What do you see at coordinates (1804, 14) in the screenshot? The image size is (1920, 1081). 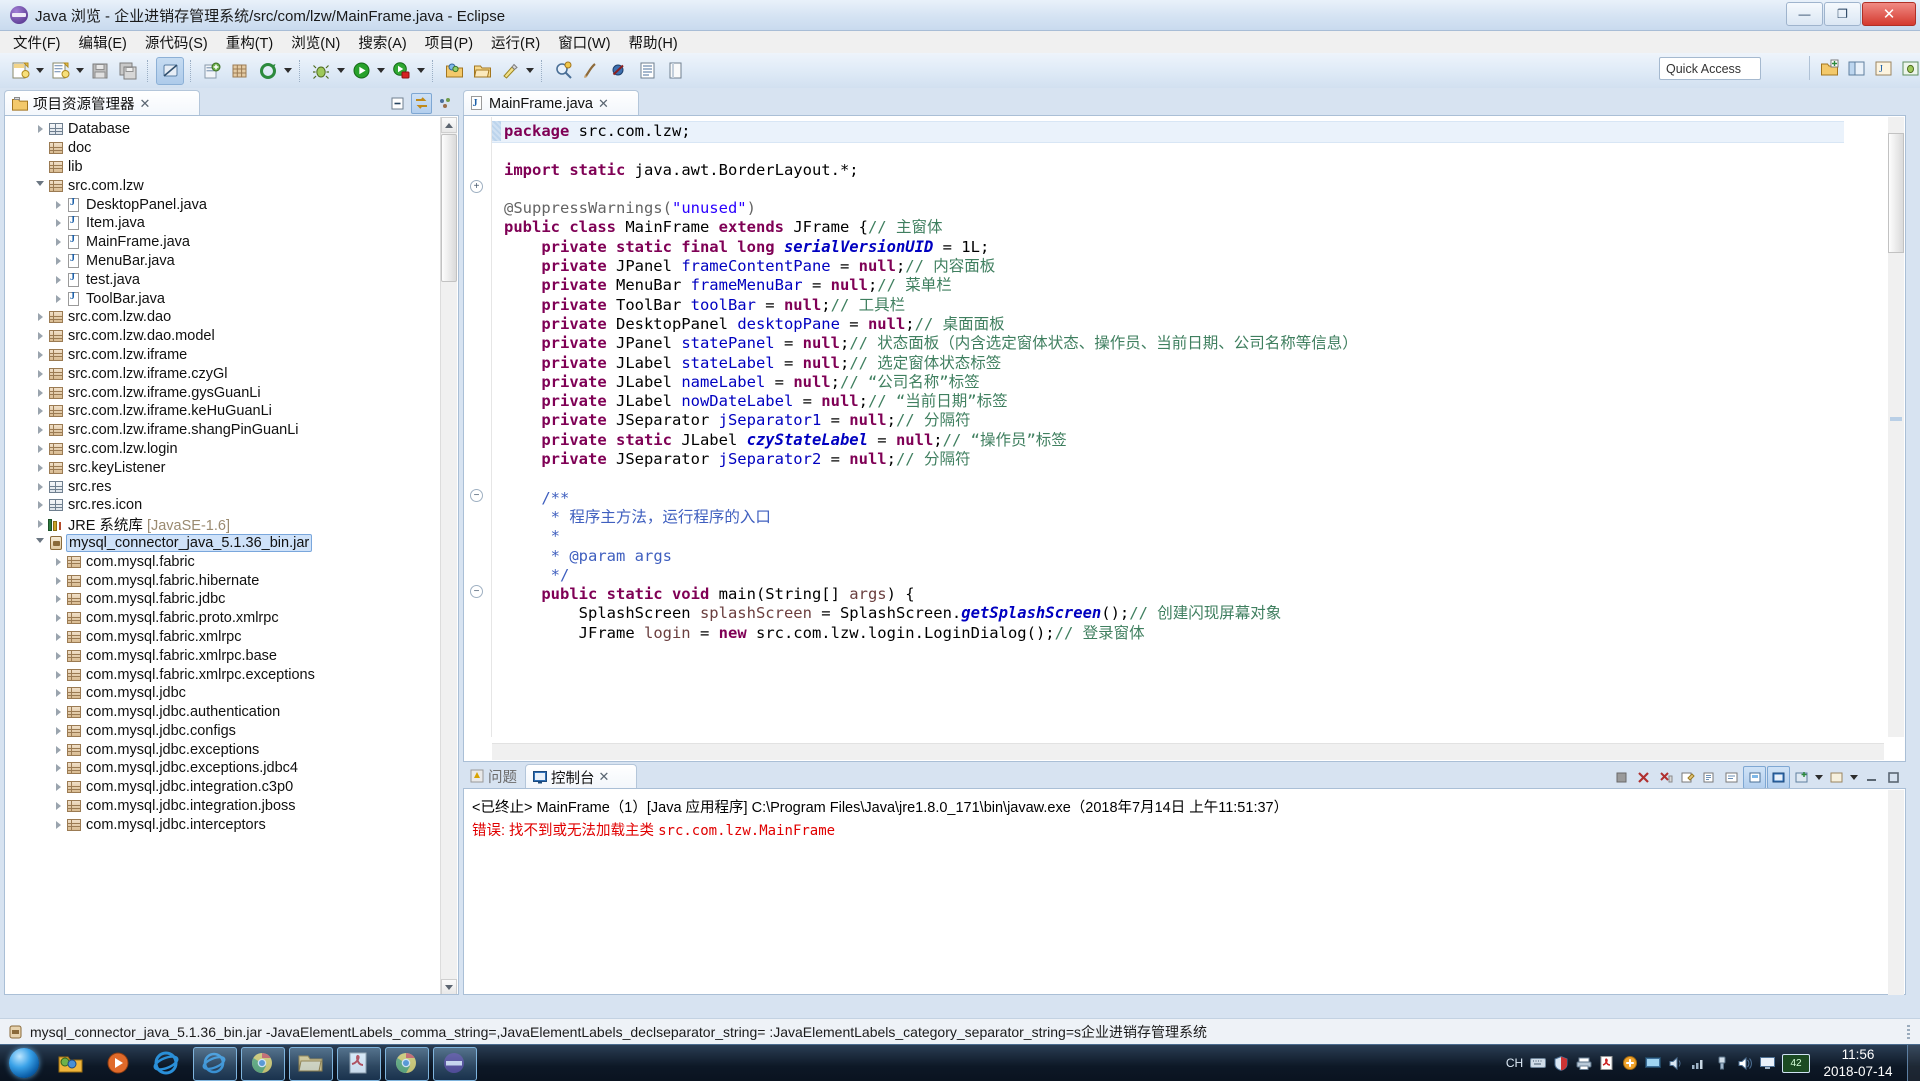 I see `minimize-button: —` at bounding box center [1804, 14].